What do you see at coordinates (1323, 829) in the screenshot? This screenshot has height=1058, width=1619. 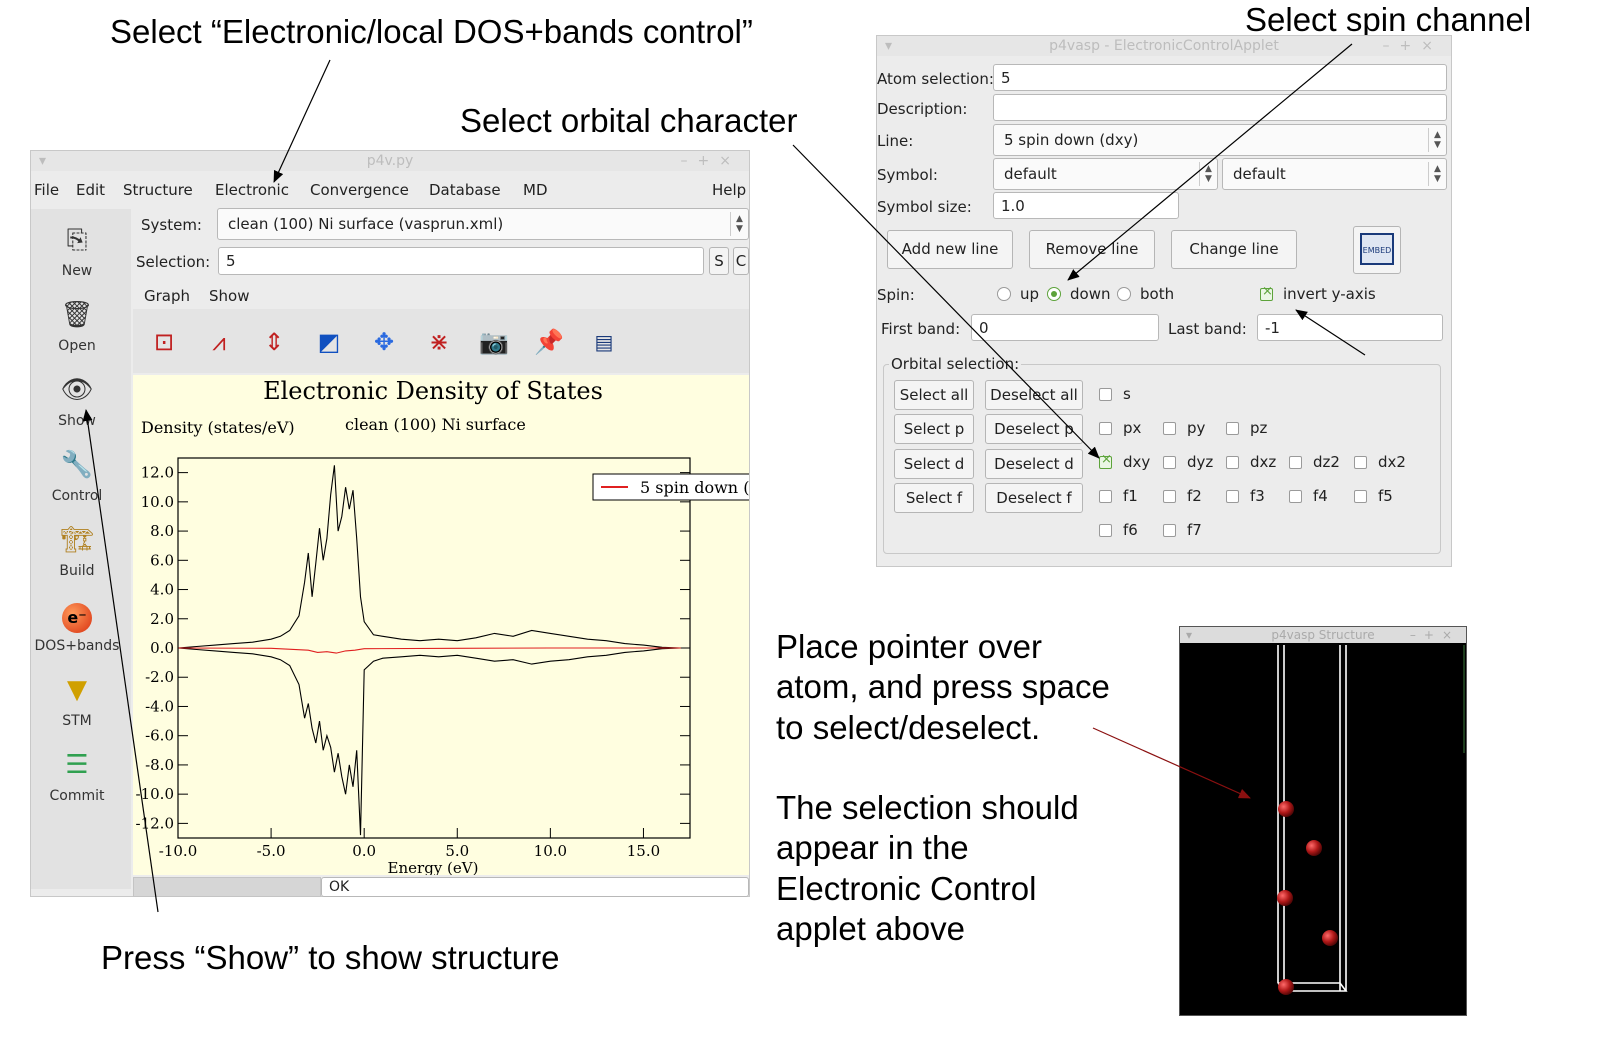 I see `structure-view` at bounding box center [1323, 829].